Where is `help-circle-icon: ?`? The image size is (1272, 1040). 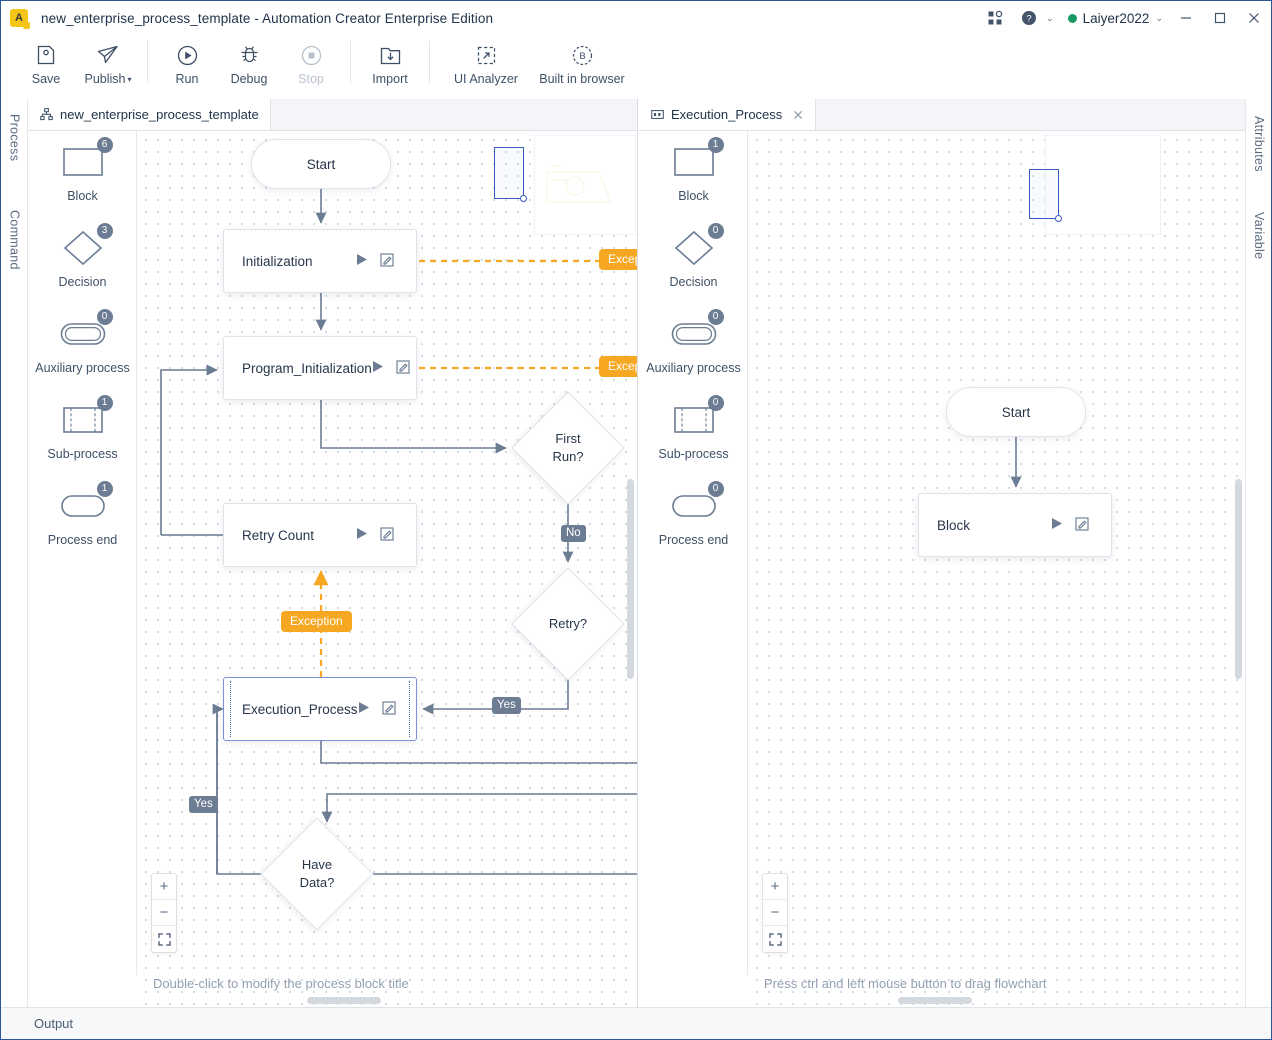
help-circle-icon: ? is located at coordinates (1029, 18).